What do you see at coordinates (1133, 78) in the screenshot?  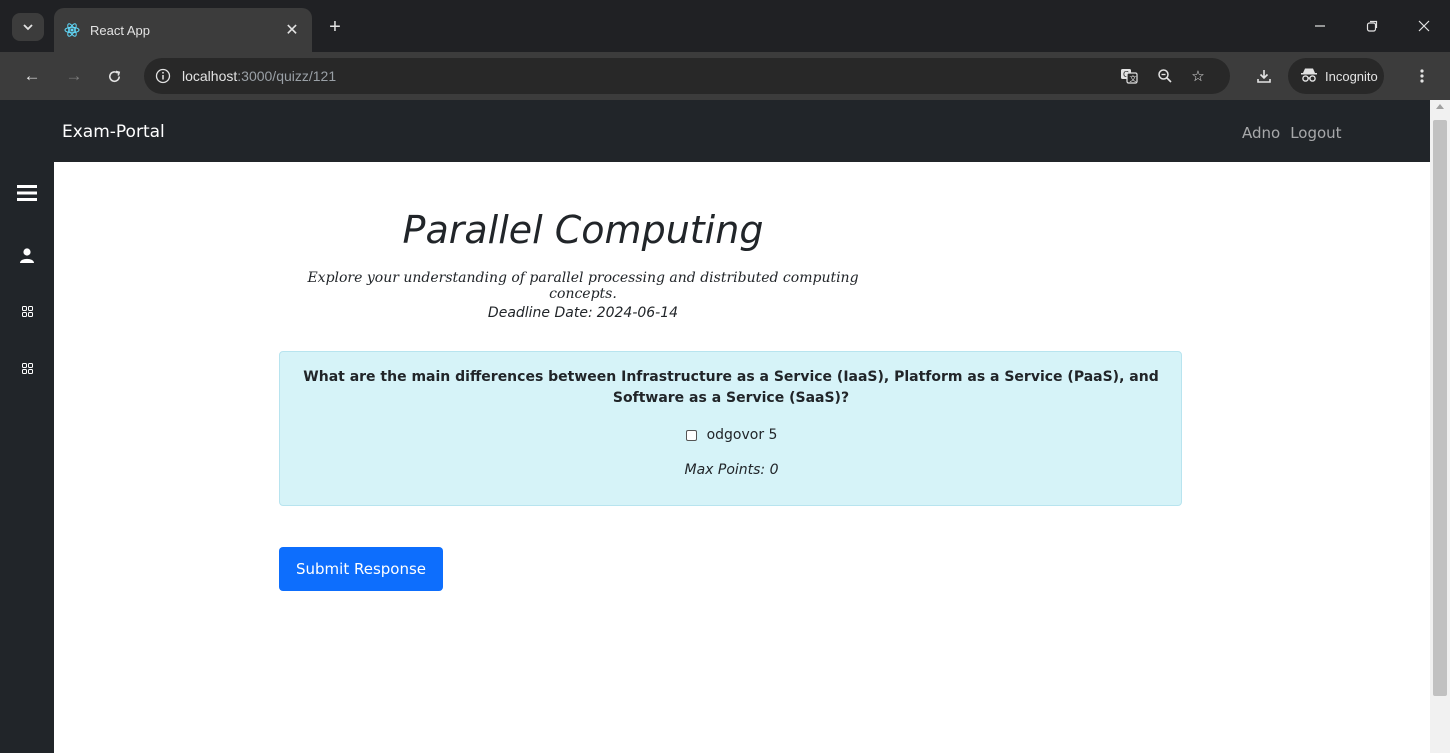 I see `svg-text: 文` at bounding box center [1133, 78].